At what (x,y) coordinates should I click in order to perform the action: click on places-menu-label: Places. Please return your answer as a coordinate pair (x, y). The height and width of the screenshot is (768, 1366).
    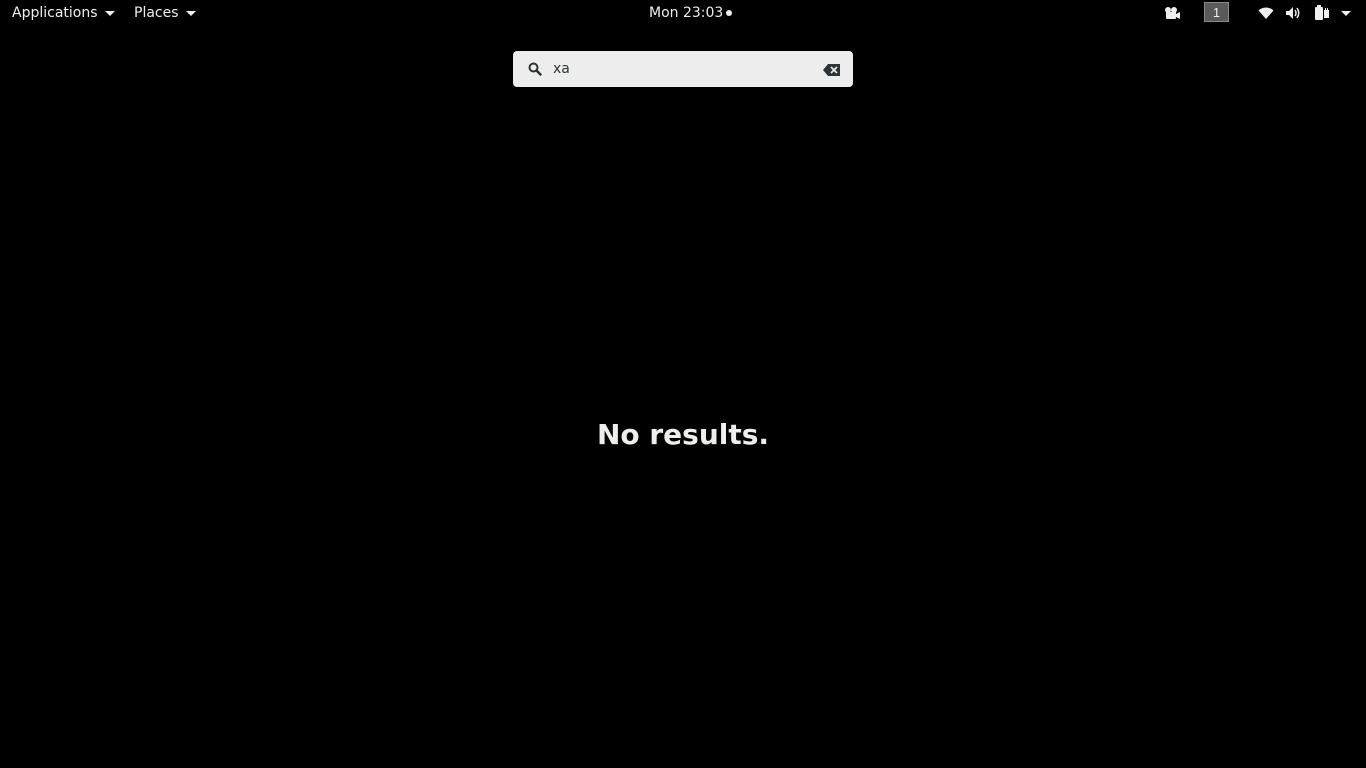
    Looking at the image, I should click on (156, 13).